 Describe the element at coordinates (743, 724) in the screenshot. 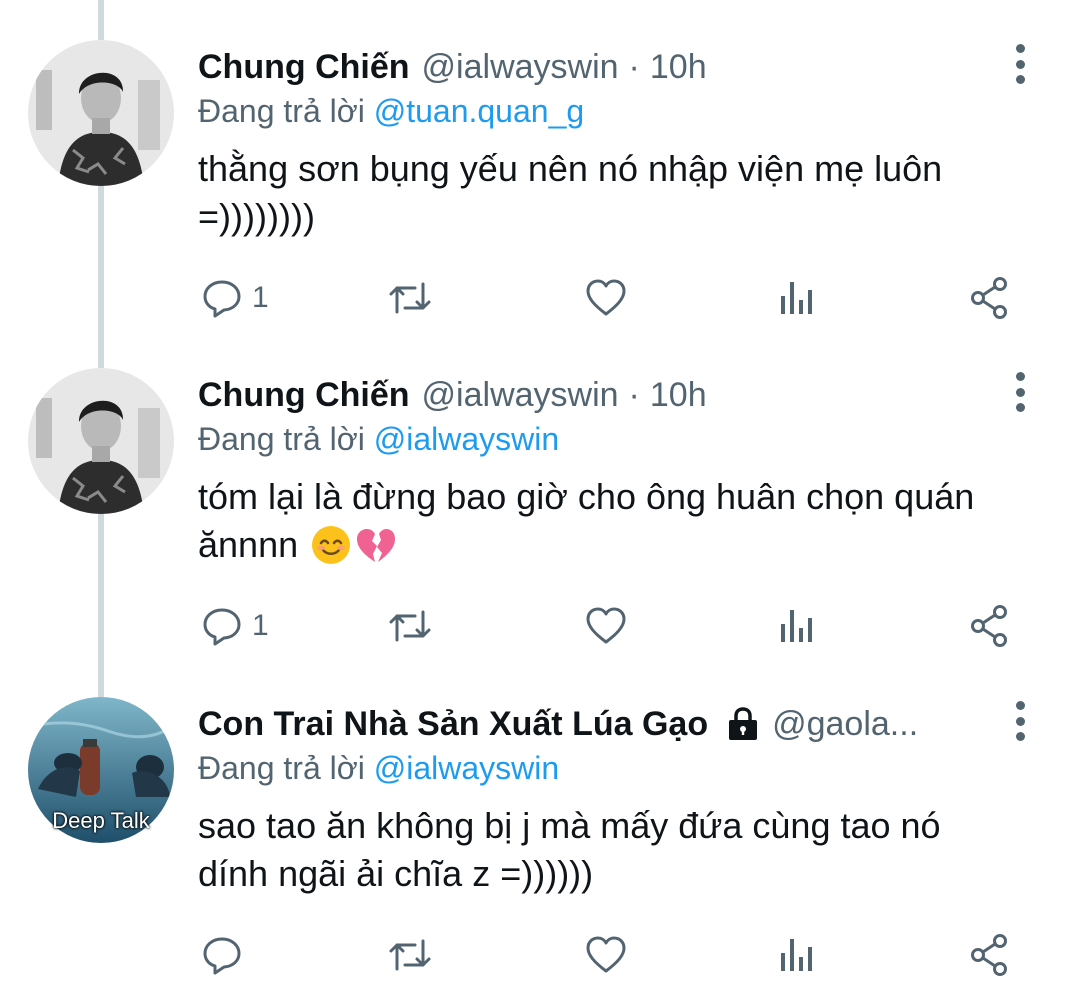

I see `lock-icon` at that location.